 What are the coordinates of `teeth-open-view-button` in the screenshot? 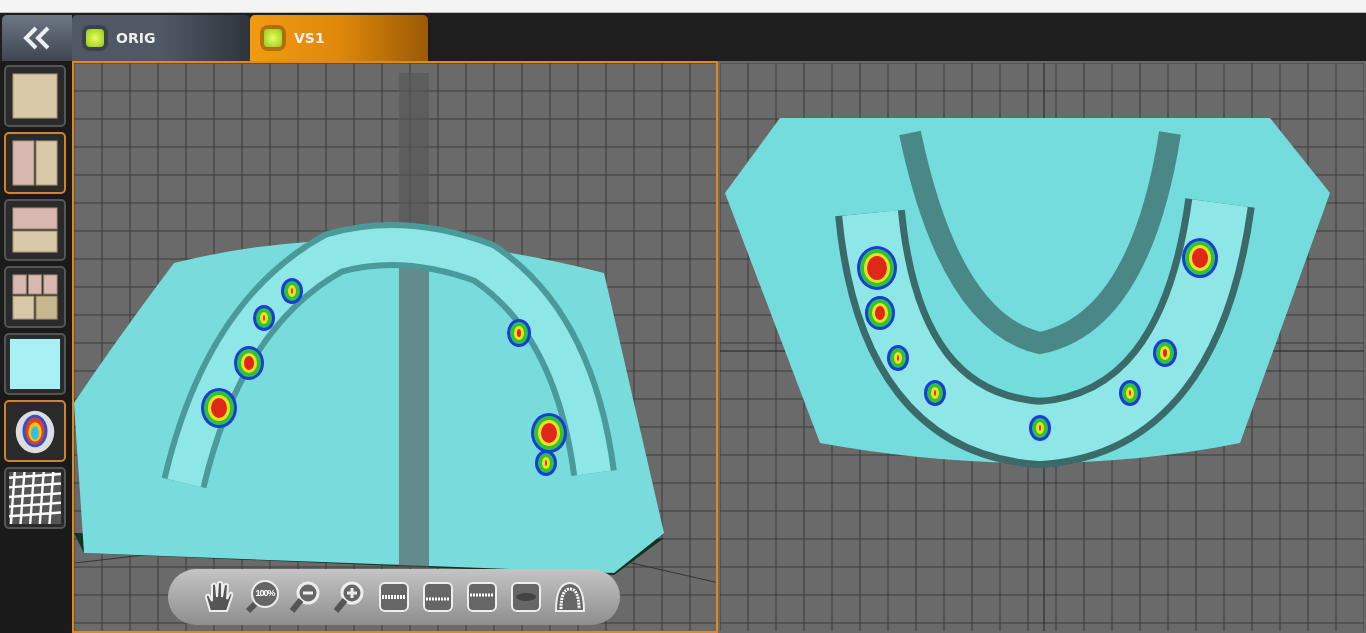 It's located at (526, 597).